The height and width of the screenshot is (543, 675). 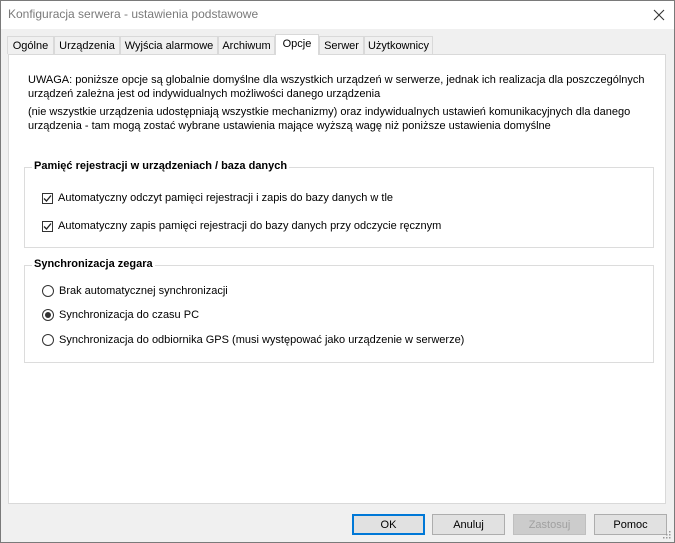 What do you see at coordinates (549, 524) in the screenshot?
I see `apply-button: Zastosuj` at bounding box center [549, 524].